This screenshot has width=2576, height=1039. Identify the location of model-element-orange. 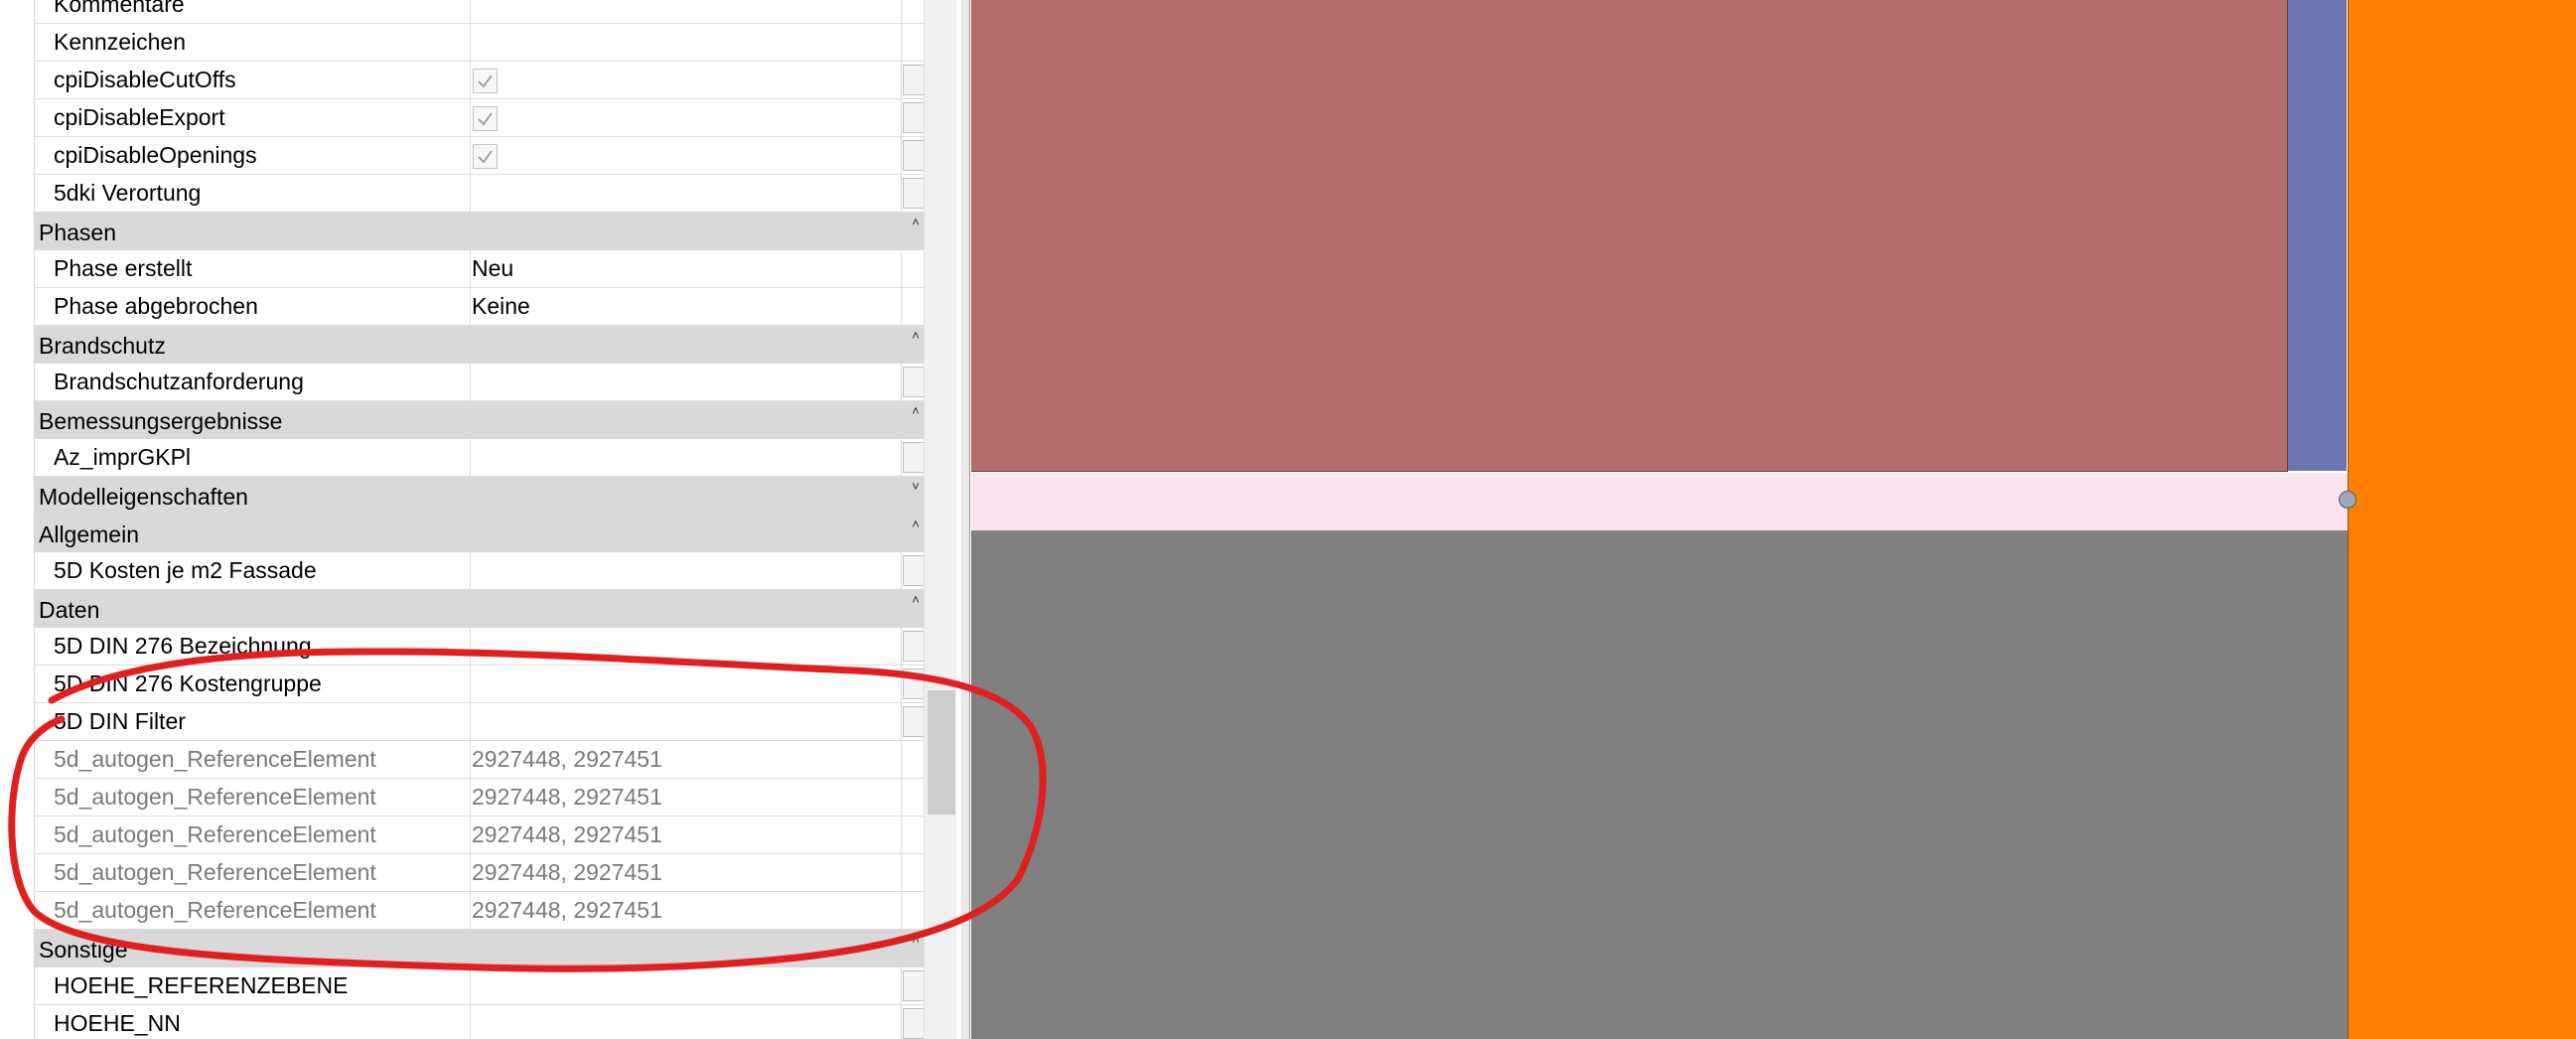
(2462, 519).